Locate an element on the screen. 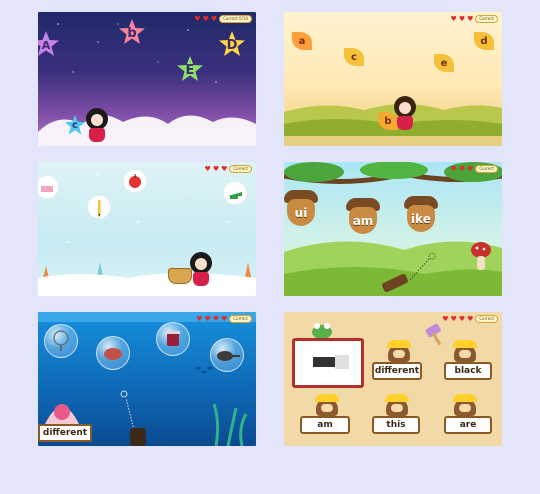 This screenshot has height=494, width=540. shell-character is located at coordinates (62, 415).